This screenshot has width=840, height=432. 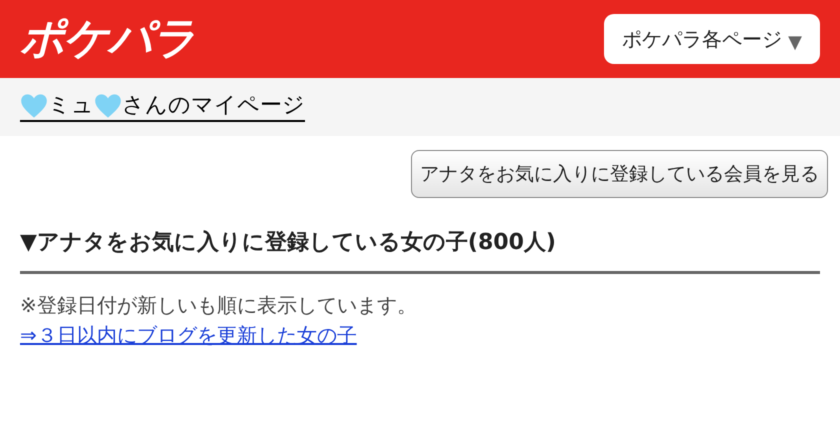 I want to click on sort-note: ※登録日付が新しいも順に表示しています。, so click(x=219, y=305).